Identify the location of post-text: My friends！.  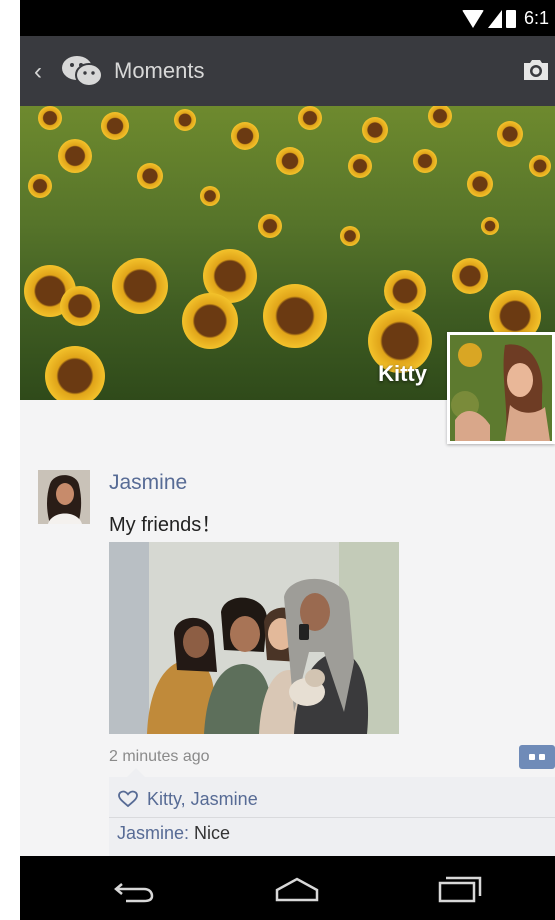
(165, 525).